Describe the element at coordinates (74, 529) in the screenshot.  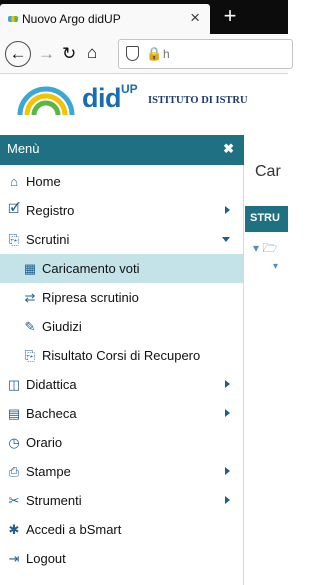
I see `sidebar-item-label: Accedi a bSmart` at that location.